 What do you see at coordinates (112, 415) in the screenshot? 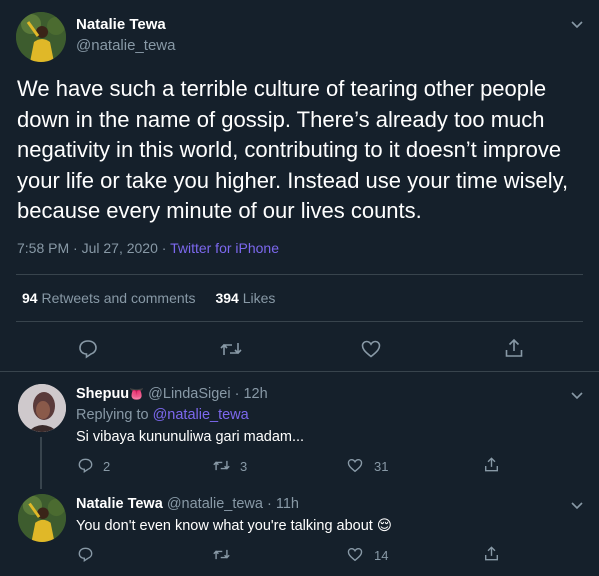
I see `replying-label: Replying to` at bounding box center [112, 415].